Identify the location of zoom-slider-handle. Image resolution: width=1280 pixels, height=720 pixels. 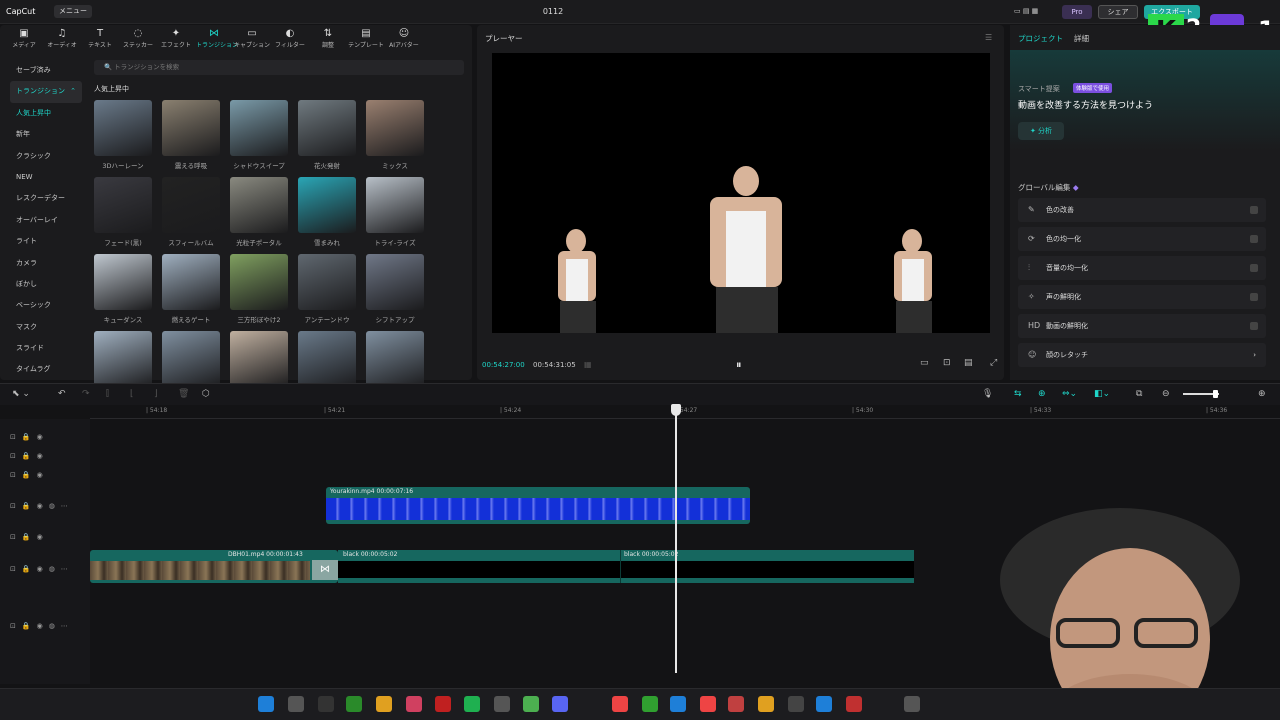
(1215, 394).